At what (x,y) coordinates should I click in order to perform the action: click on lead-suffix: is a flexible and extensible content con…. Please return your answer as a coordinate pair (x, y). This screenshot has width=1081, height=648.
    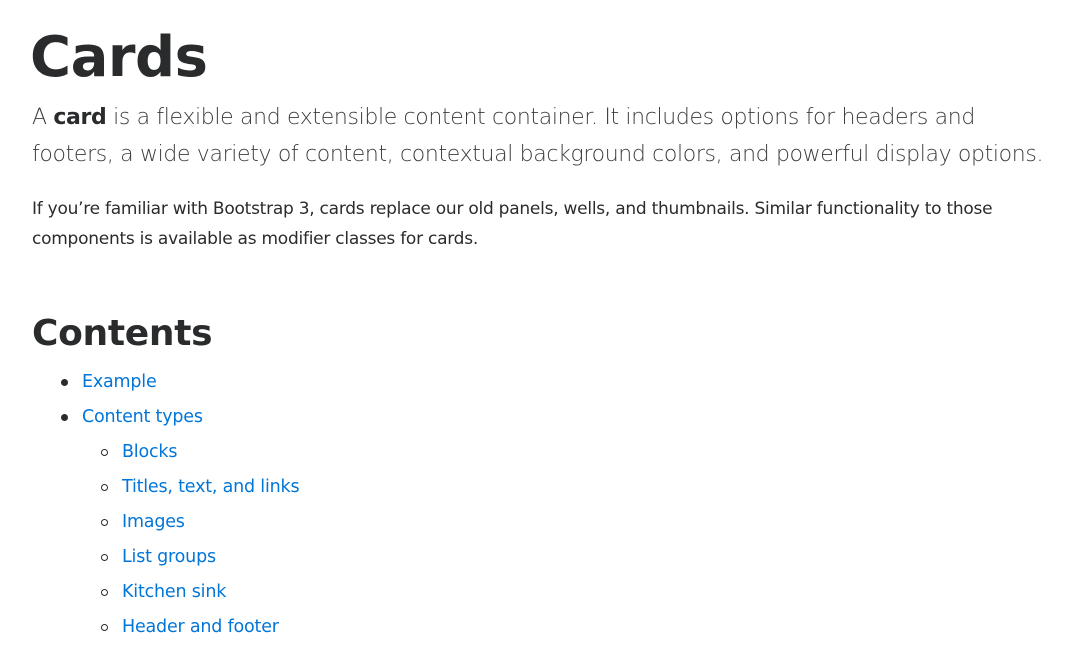
    Looking at the image, I should click on (538, 136).